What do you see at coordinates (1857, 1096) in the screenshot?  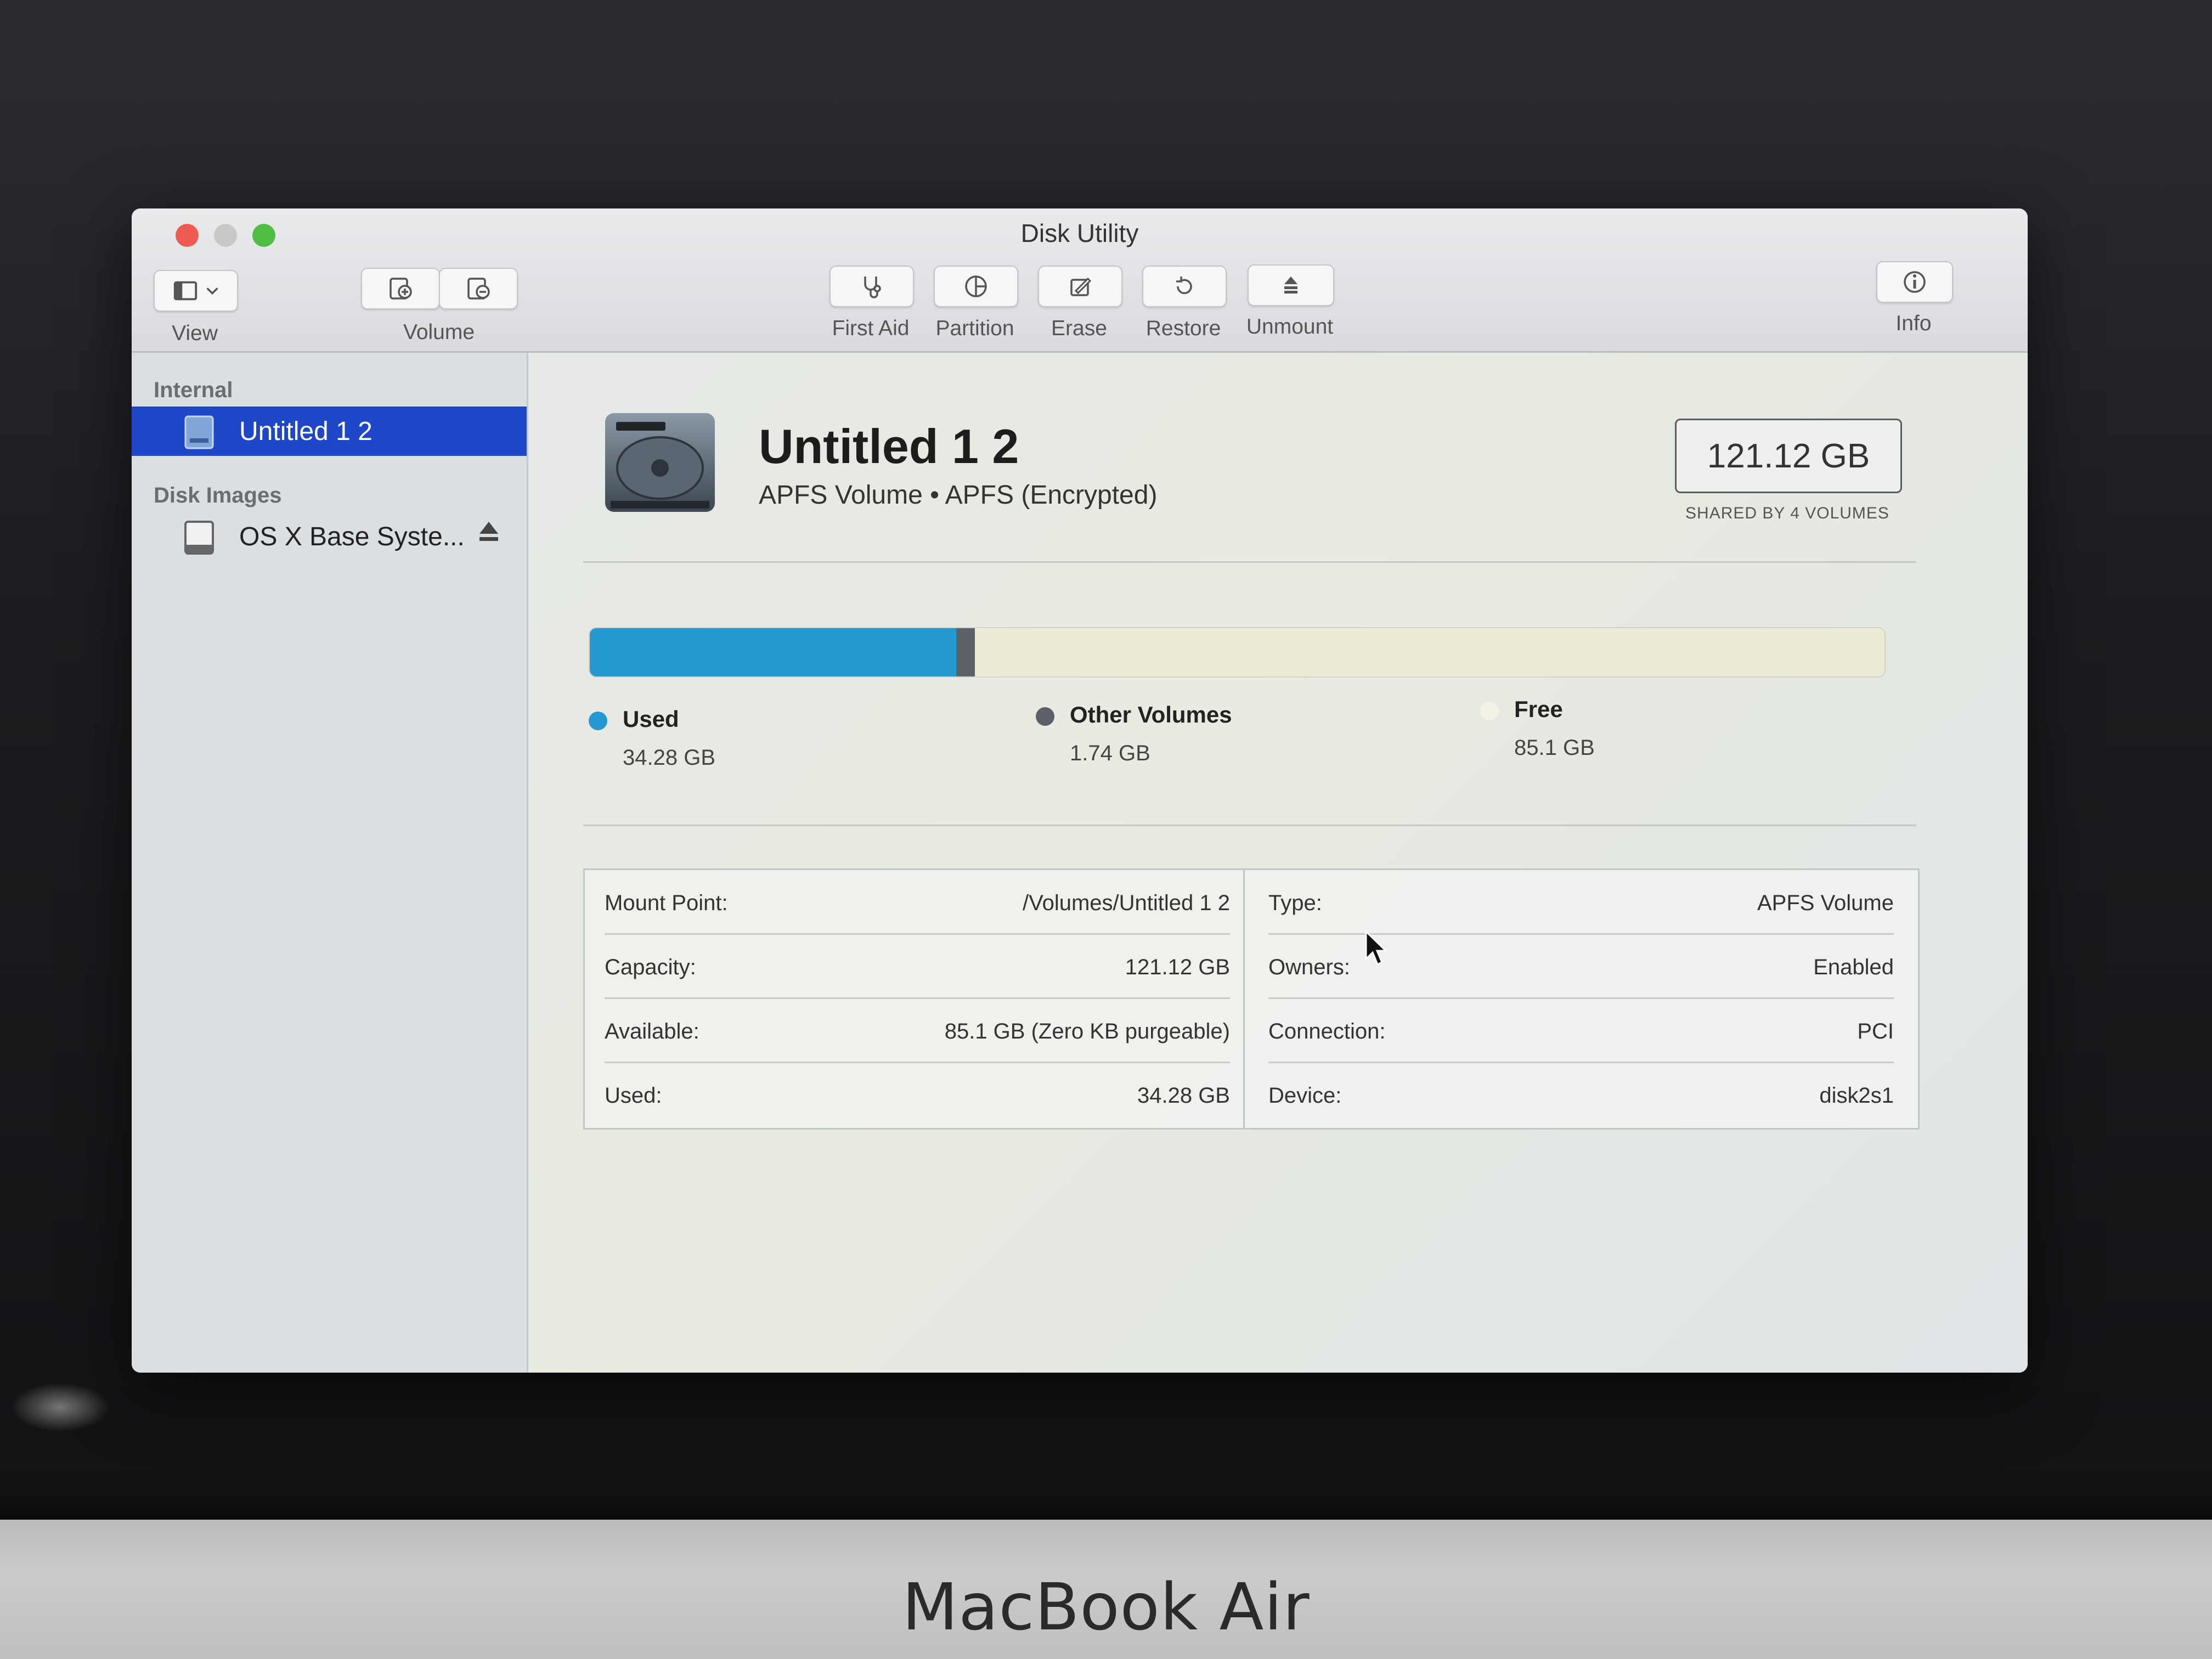 I see `info-value: disk2s1` at bounding box center [1857, 1096].